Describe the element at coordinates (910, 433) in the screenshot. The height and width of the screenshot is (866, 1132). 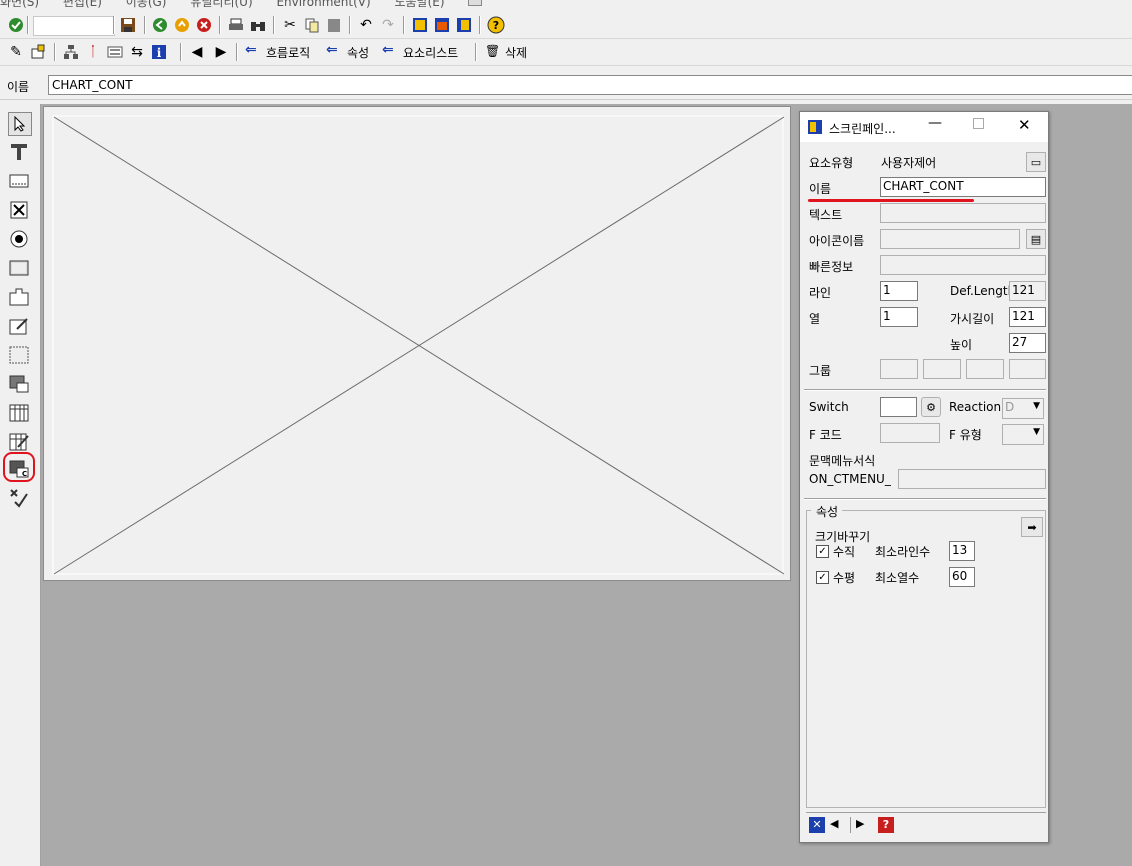
I see `fcode-field` at that location.